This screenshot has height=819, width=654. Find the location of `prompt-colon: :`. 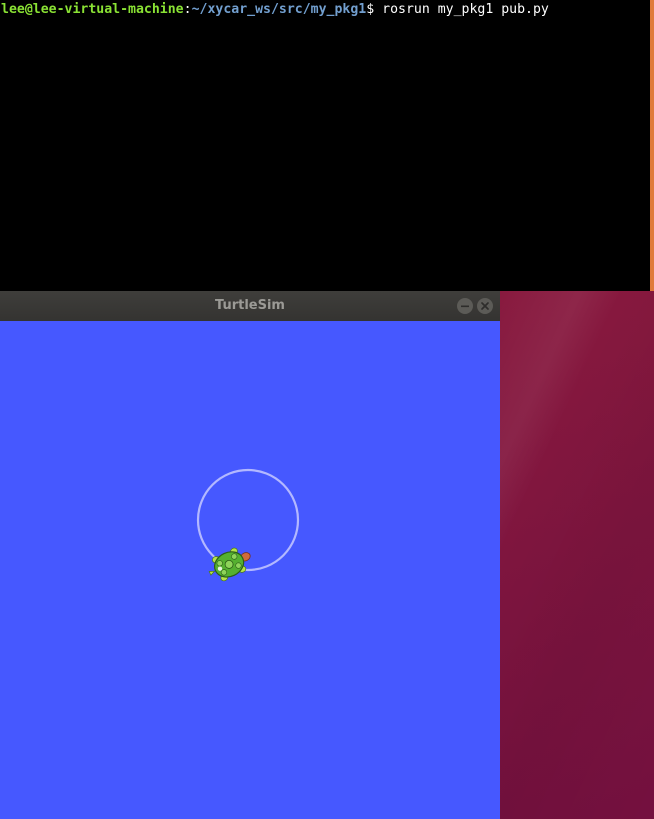

prompt-colon: : is located at coordinates (187, 9).